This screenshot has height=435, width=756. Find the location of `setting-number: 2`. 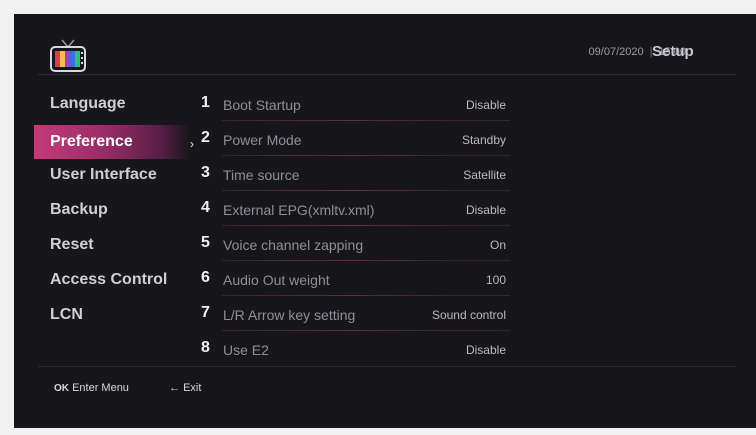

setting-number: 2 is located at coordinates (205, 137).